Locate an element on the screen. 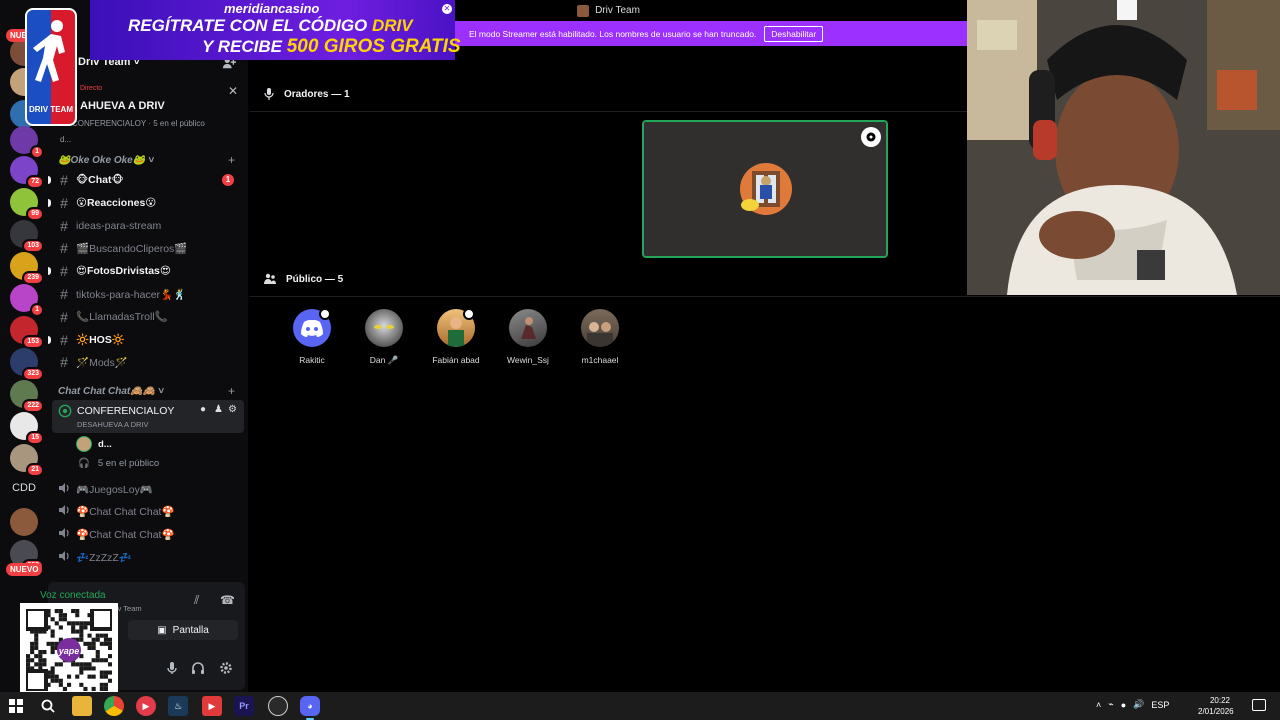  audience-member: Rakitic is located at coordinates (312, 337).